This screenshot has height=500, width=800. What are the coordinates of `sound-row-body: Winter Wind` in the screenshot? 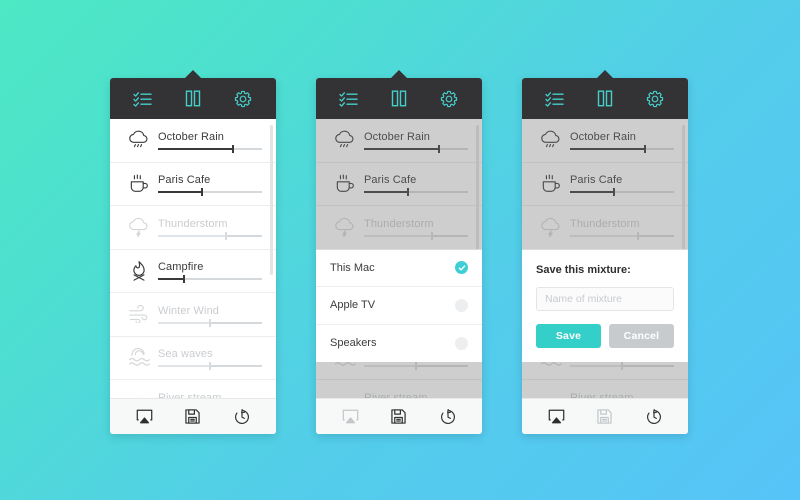 It's located at (213, 316).